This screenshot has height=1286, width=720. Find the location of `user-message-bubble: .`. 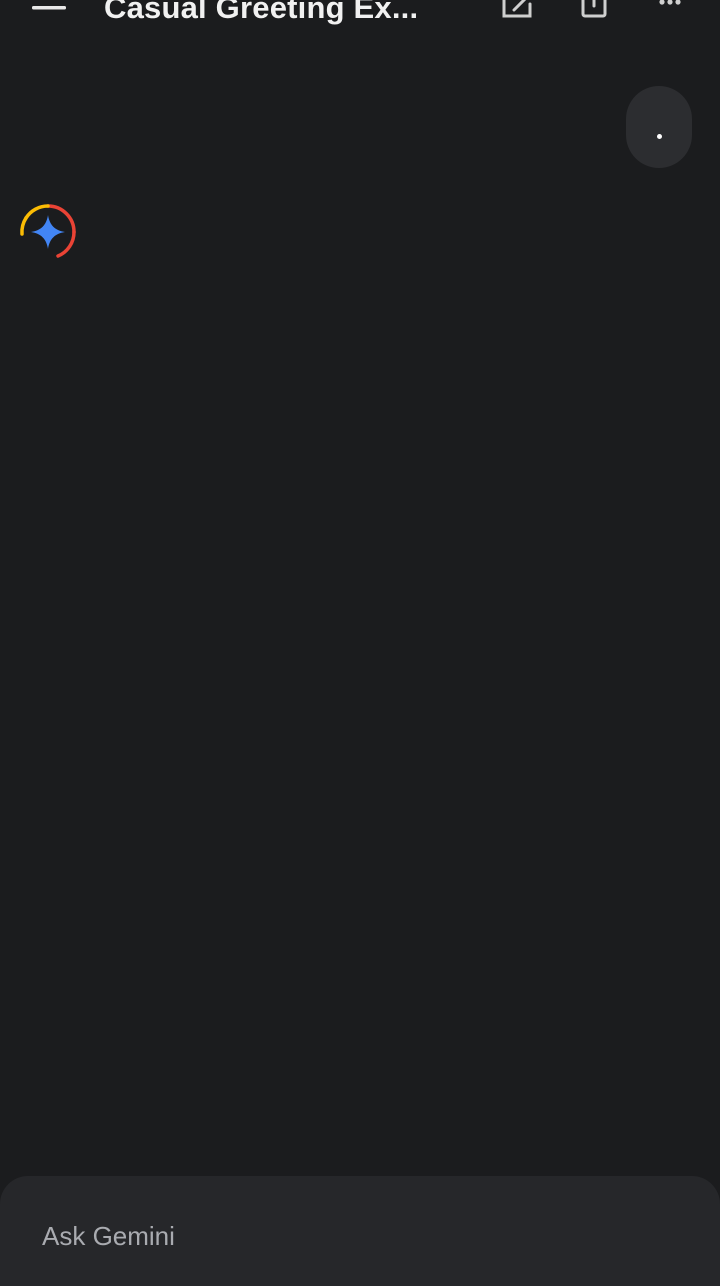

user-message-bubble: . is located at coordinates (659, 127).